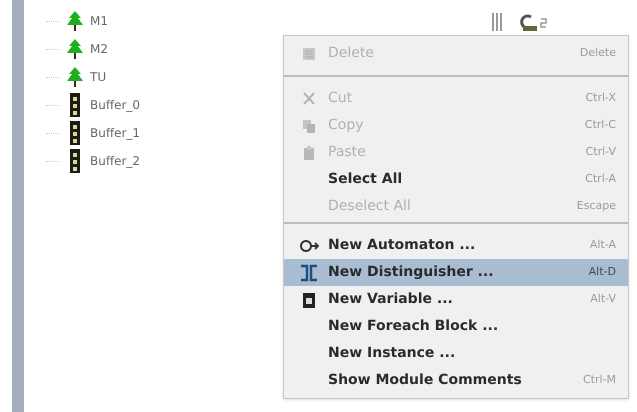  What do you see at coordinates (99, 21) in the screenshot?
I see `tree-item-label: M1` at bounding box center [99, 21].